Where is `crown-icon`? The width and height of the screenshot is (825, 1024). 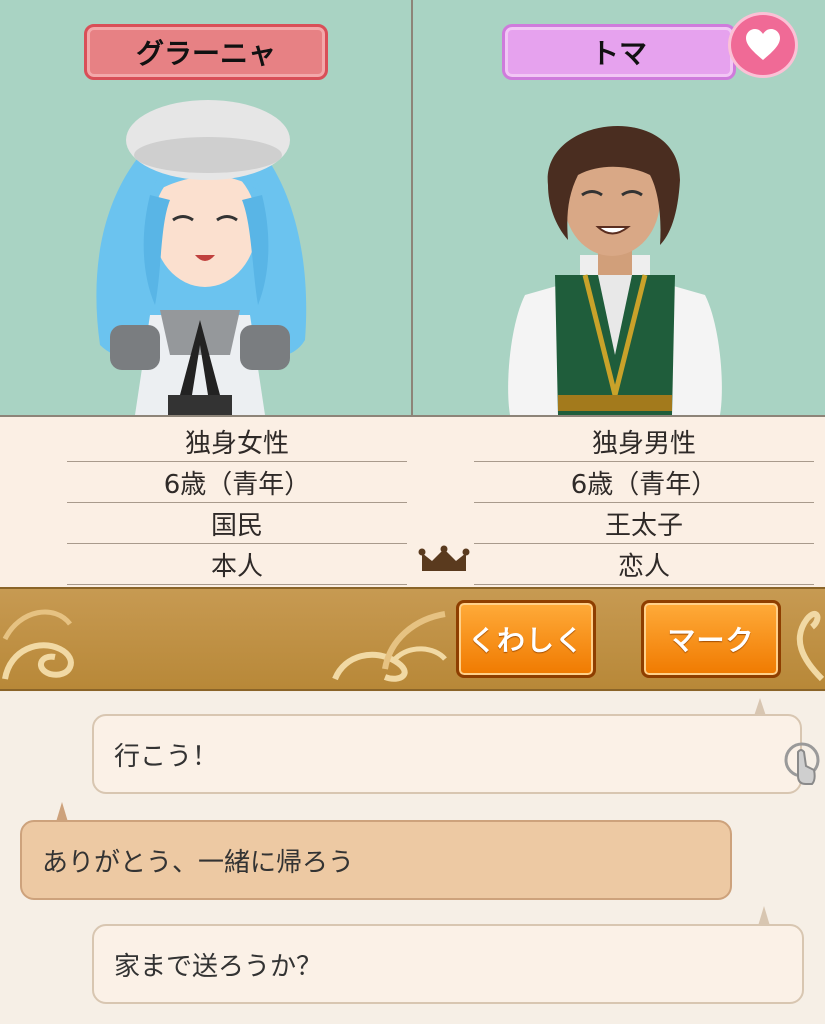
crown-icon is located at coordinates (444, 558).